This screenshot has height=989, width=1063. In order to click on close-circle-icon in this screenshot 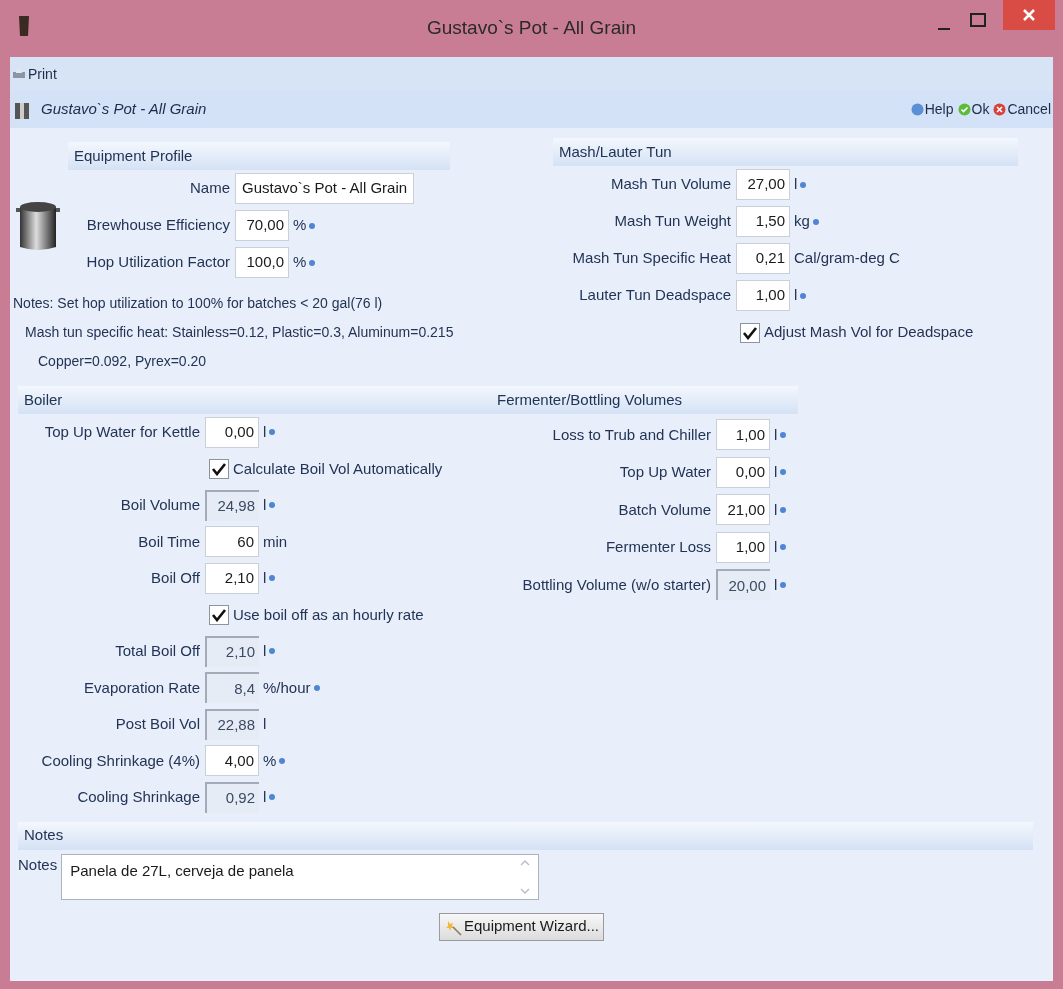, I will do `click(1000, 109)`.